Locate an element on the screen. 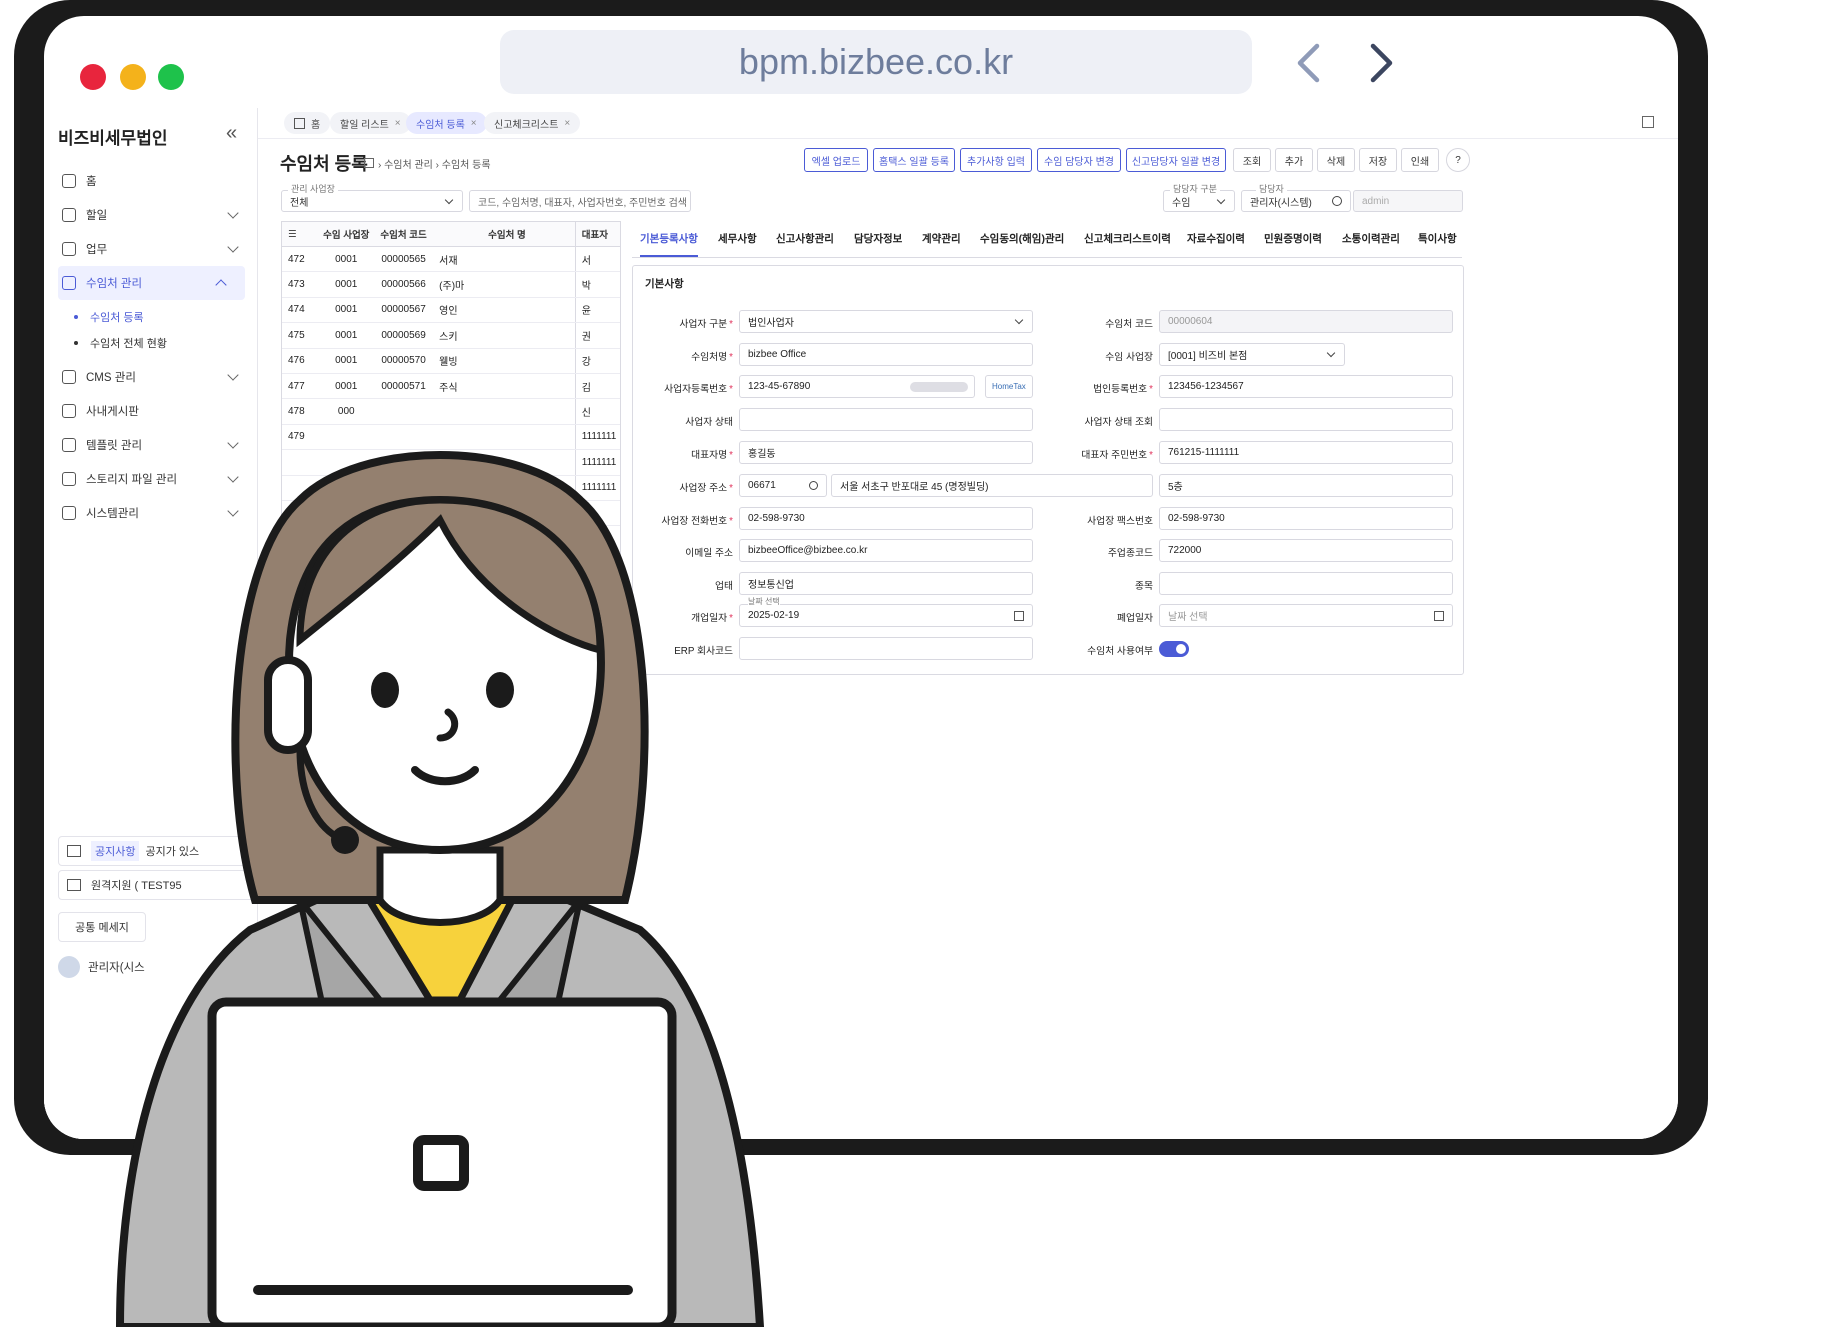 The image size is (1827, 1327). table-row: 473 0001 00000566 (주)마 박 is located at coordinates (451, 285).